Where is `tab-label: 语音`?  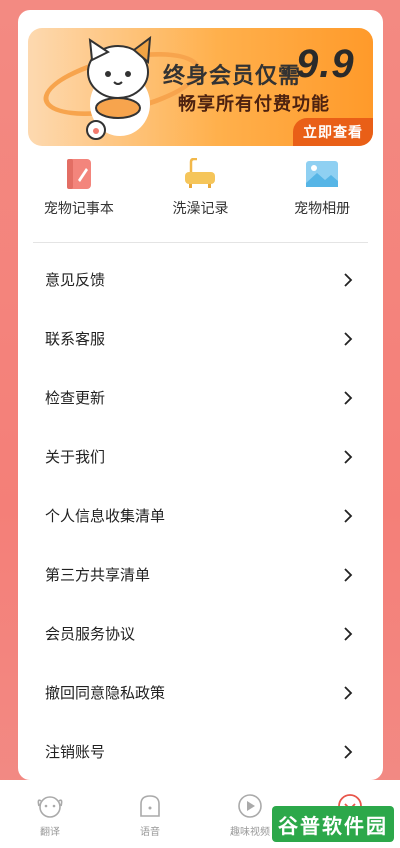 tab-label: 语音 is located at coordinates (150, 832).